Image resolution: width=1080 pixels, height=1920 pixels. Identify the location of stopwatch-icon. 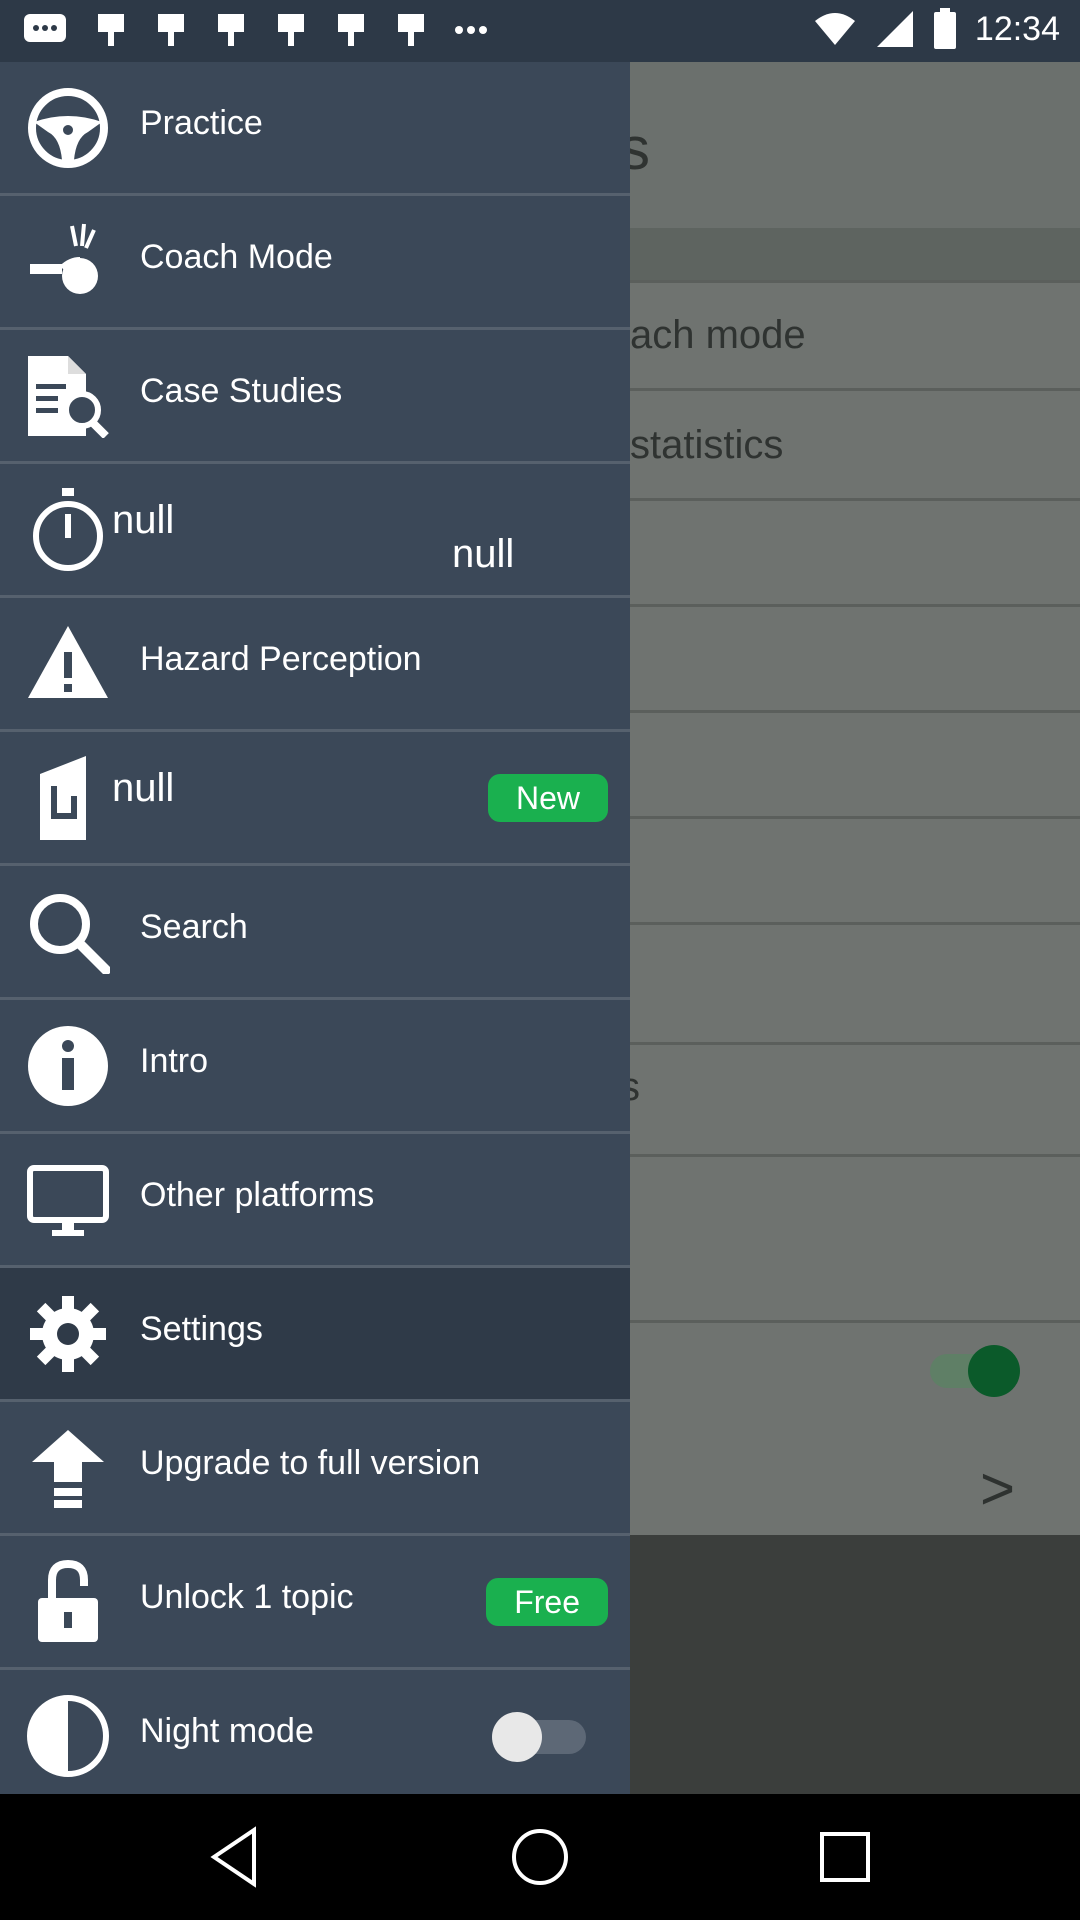
(68, 529).